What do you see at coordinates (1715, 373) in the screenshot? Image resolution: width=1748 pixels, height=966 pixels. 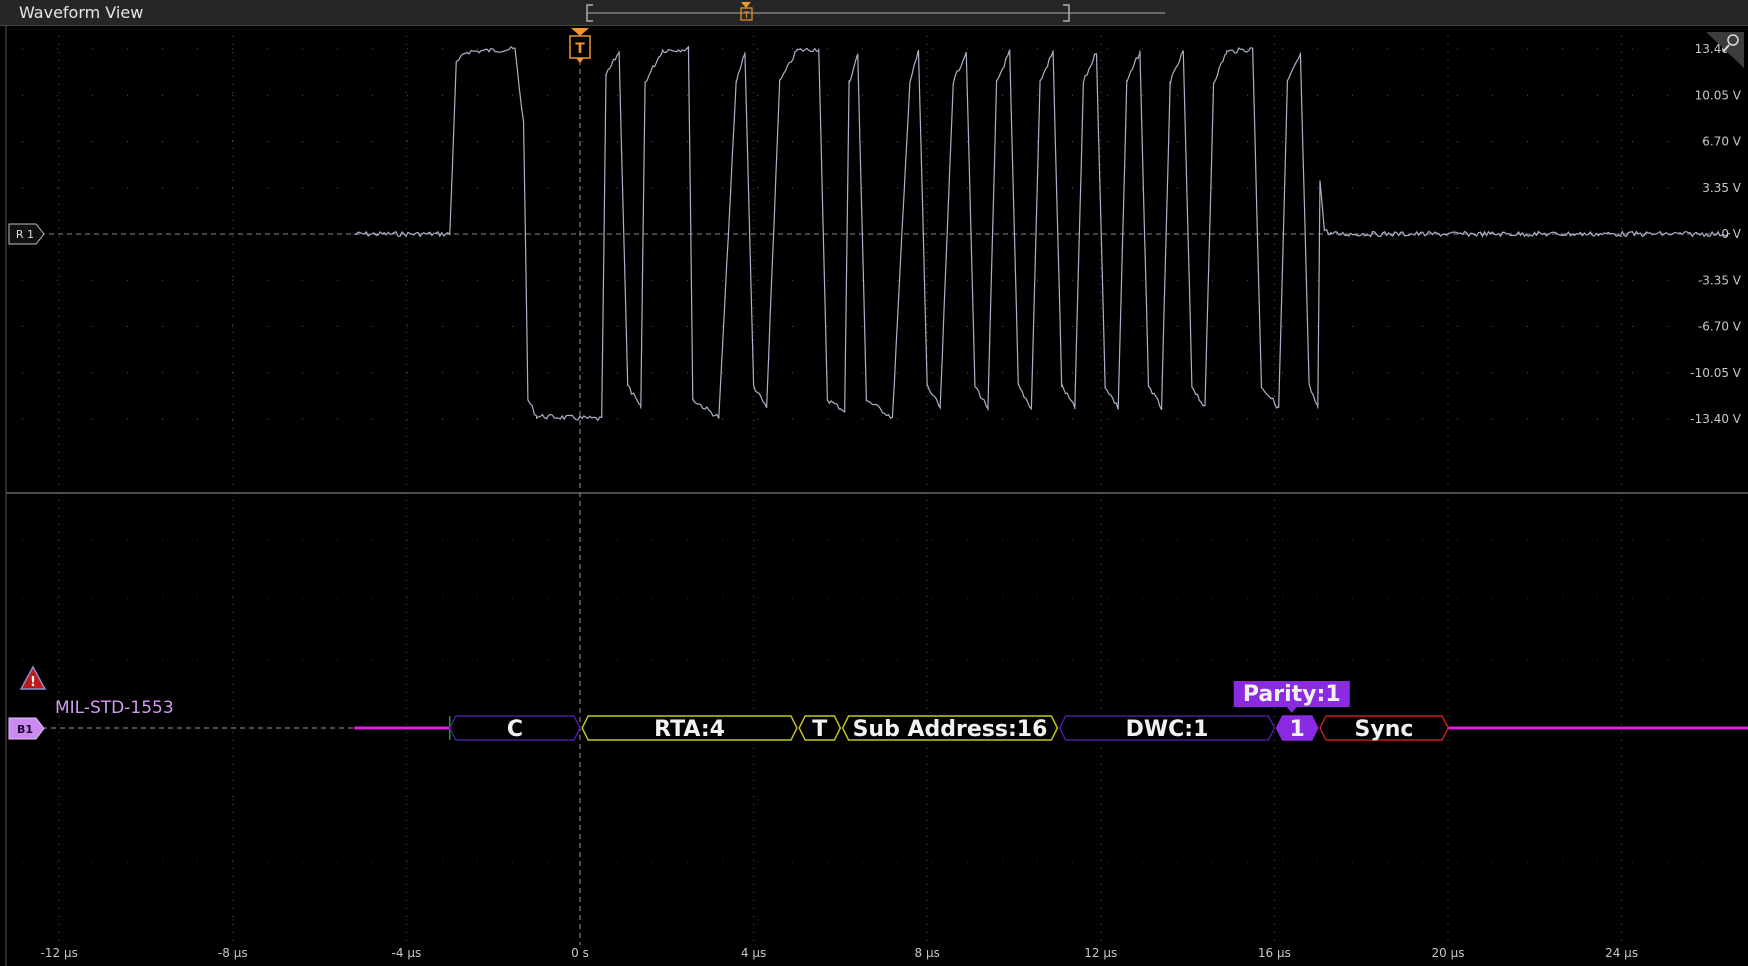 I see `y-tick-label: -10.05 V` at bounding box center [1715, 373].